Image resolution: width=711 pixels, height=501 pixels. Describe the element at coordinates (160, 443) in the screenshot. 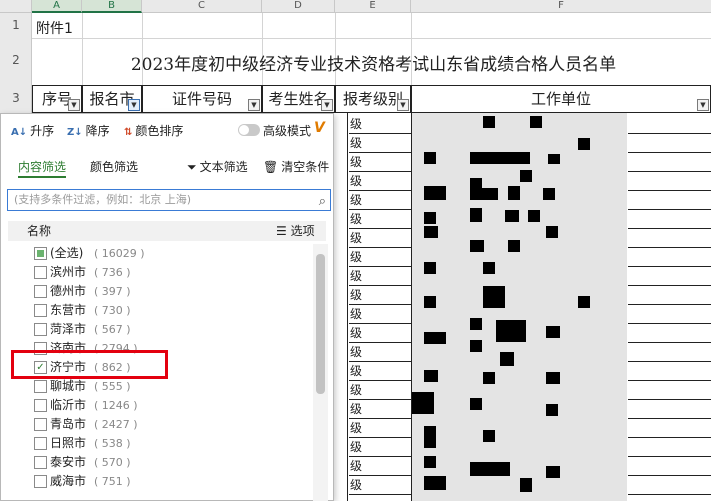

I see `filter-value-item: 日照市 ( 538 )` at that location.